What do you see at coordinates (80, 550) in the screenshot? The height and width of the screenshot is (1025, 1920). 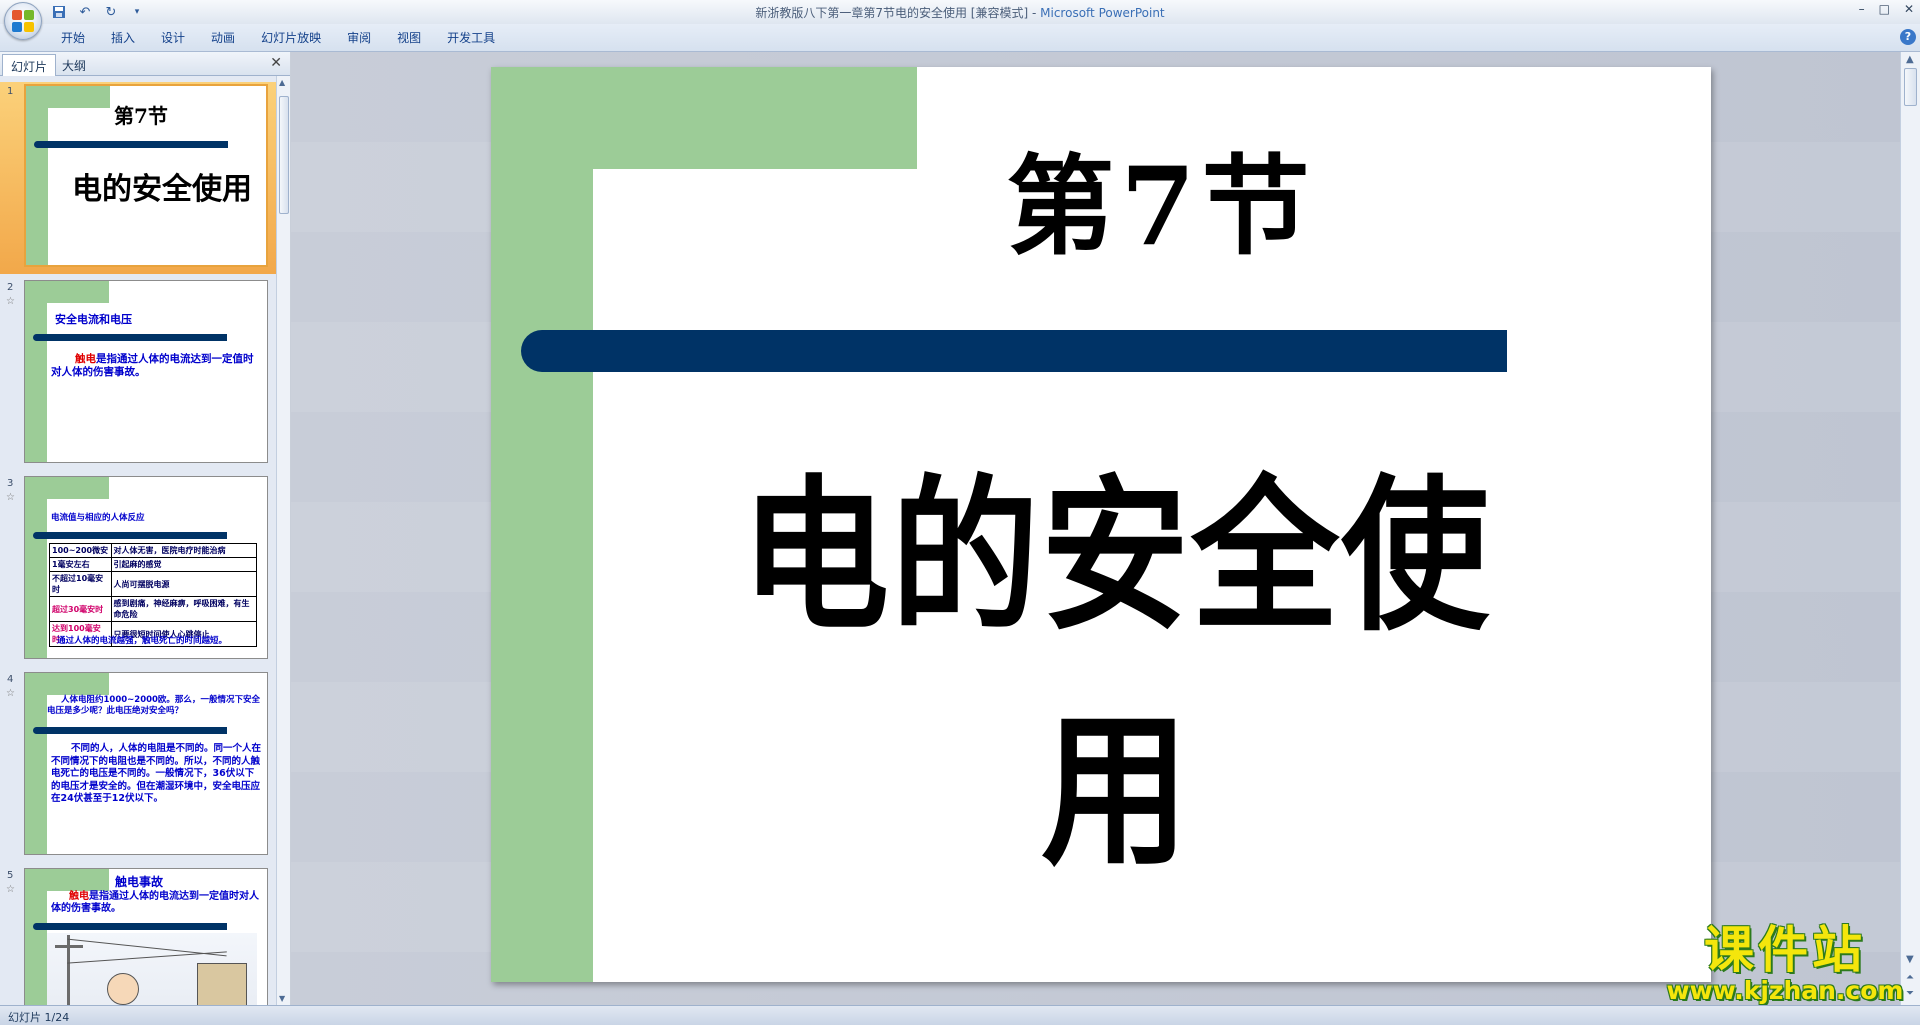 I see `table-cell: 100~200微安` at bounding box center [80, 550].